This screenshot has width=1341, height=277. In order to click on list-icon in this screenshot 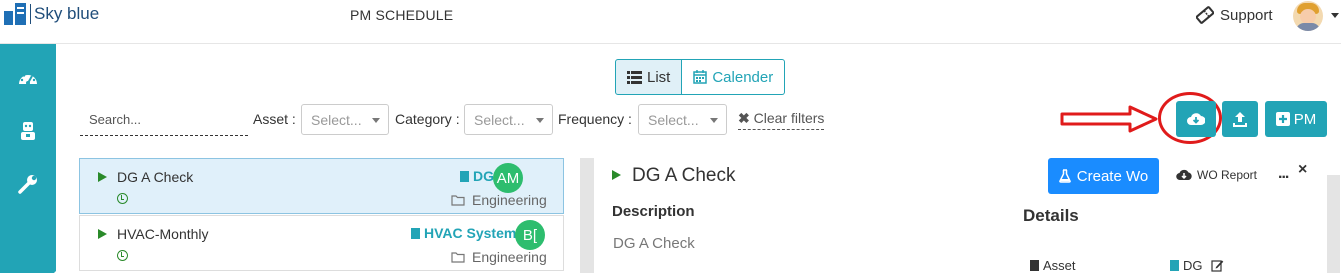, I will do `click(634, 77)`.